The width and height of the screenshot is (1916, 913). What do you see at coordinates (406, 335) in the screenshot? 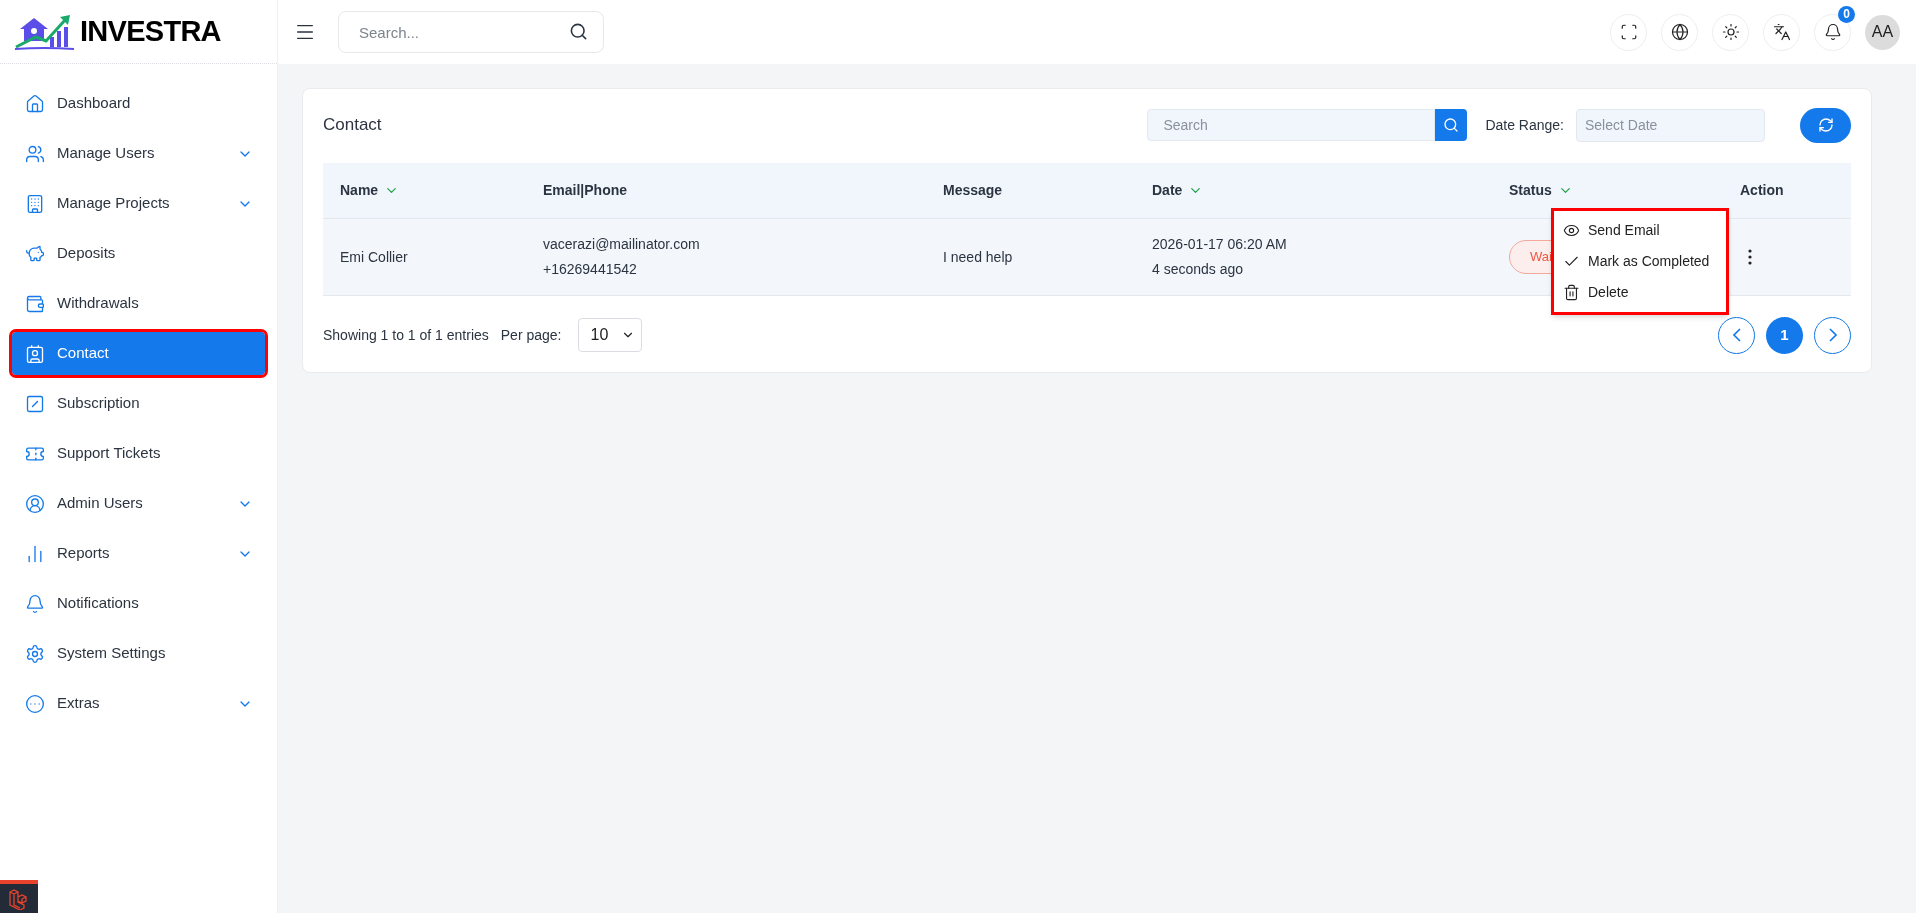
I see `entries-summary: Showing 1 to 1 of 1 entries` at bounding box center [406, 335].